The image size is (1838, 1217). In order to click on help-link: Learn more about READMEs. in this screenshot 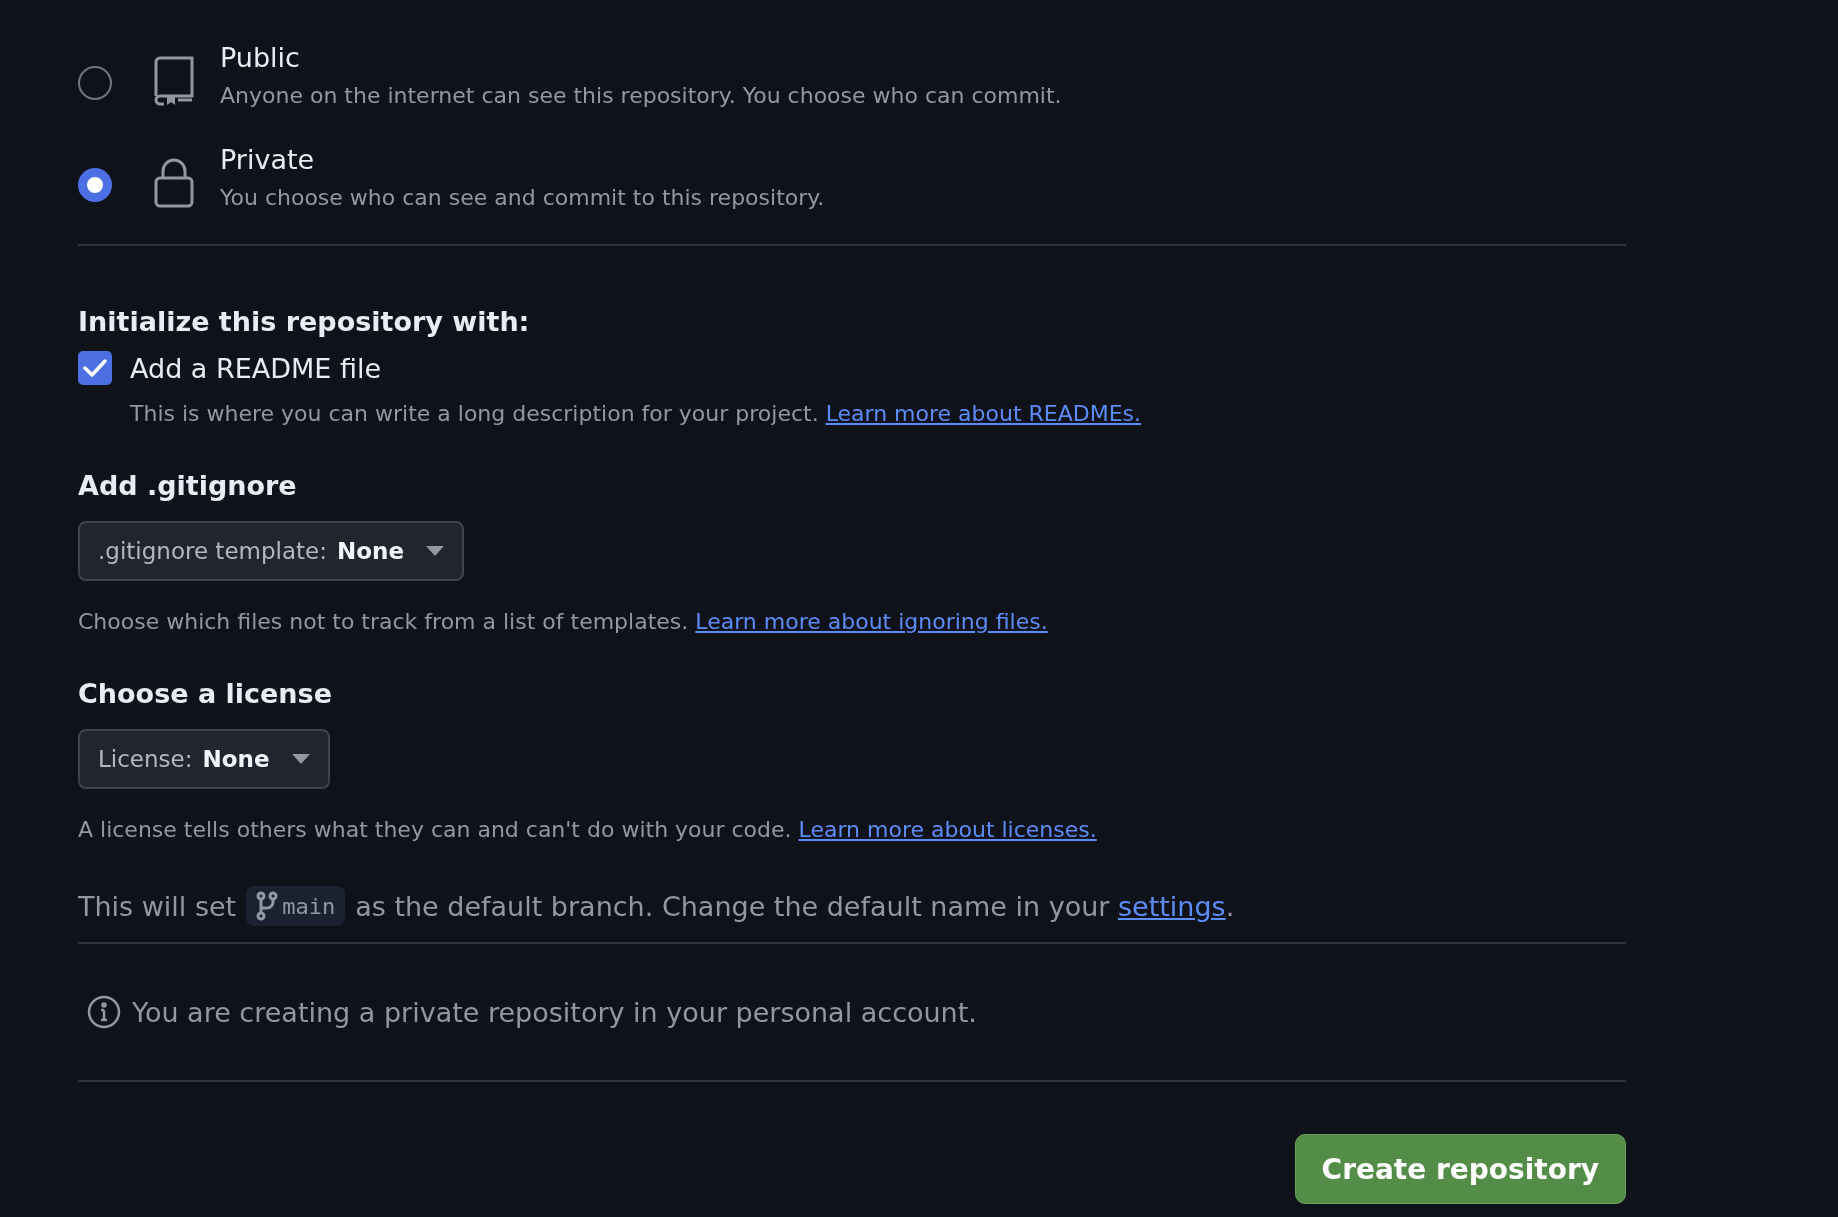, I will do `click(983, 413)`.